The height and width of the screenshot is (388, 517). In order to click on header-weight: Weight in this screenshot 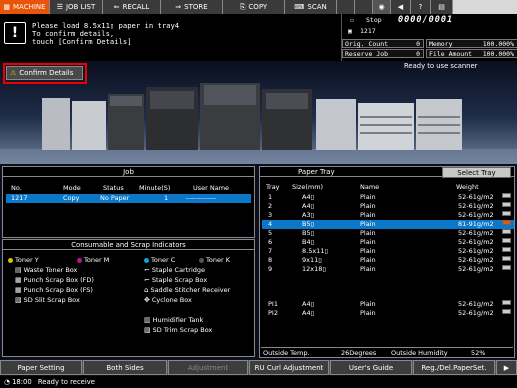, I will do `click(467, 187)`.